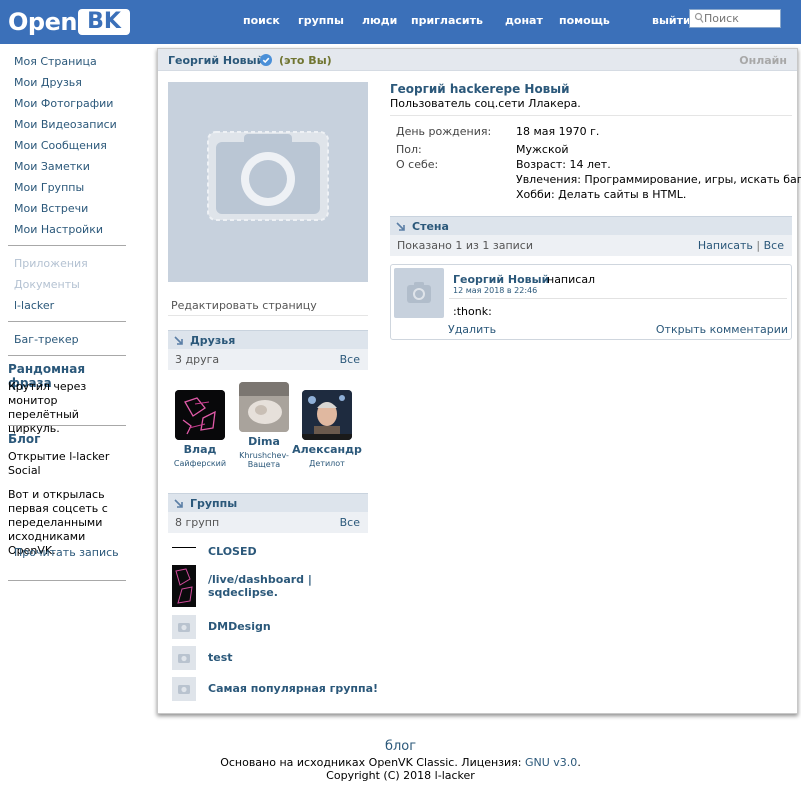 This screenshot has height=786, width=801. What do you see at coordinates (51, 263) in the screenshot?
I see `sidebar-item-apps: Приложения` at bounding box center [51, 263].